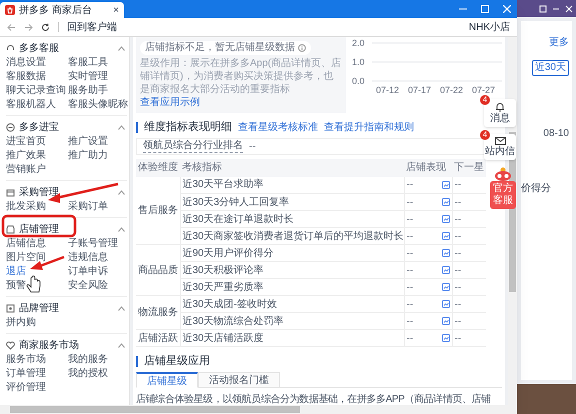  What do you see at coordinates (410, 237) in the screenshot?
I see `metric-value: --` at bounding box center [410, 237].